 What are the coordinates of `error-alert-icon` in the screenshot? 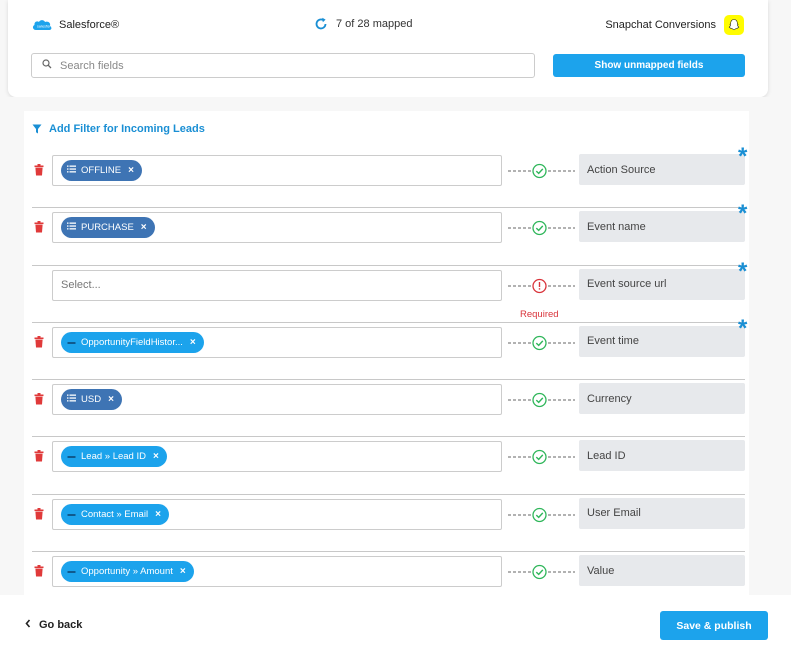 It's located at (542, 286).